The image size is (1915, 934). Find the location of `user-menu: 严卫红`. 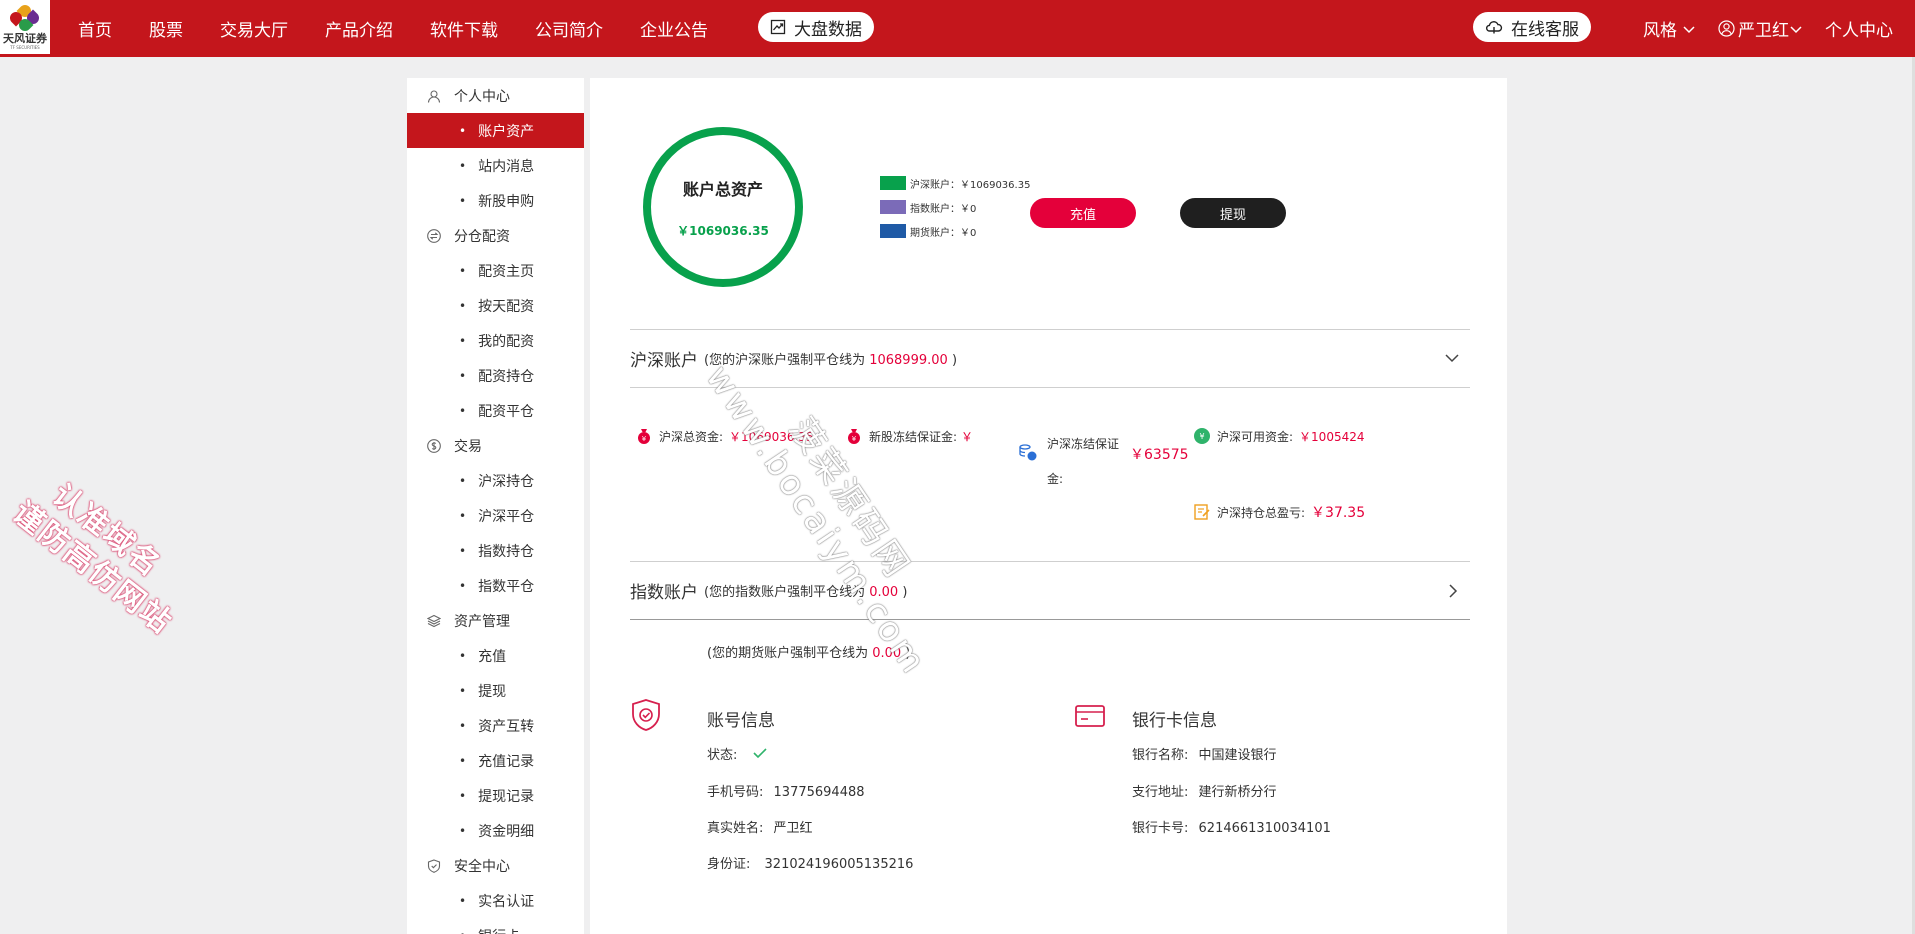

user-menu: 严卫红 is located at coordinates (1760, 28).